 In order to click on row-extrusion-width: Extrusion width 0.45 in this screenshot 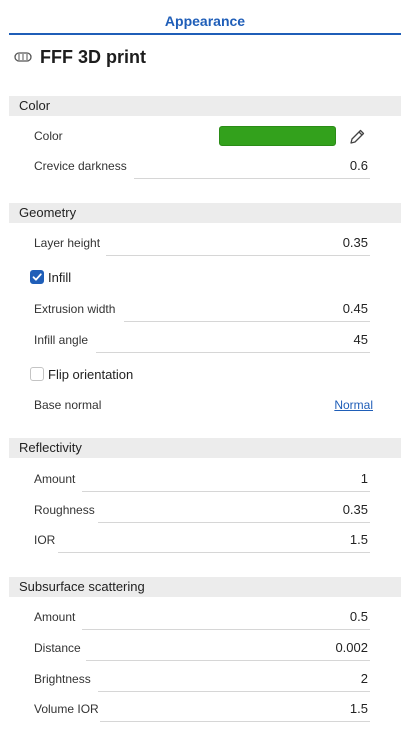, I will do `click(205, 310)`.